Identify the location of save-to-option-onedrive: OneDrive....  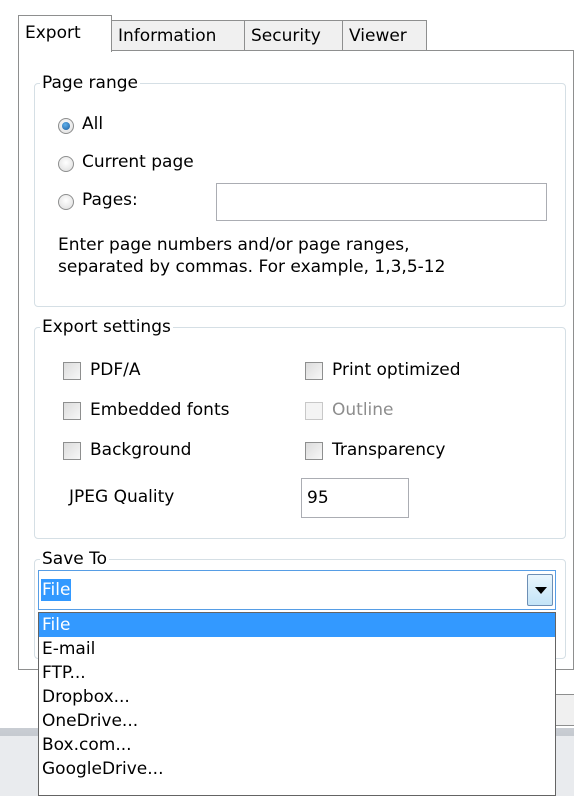
(297, 721).